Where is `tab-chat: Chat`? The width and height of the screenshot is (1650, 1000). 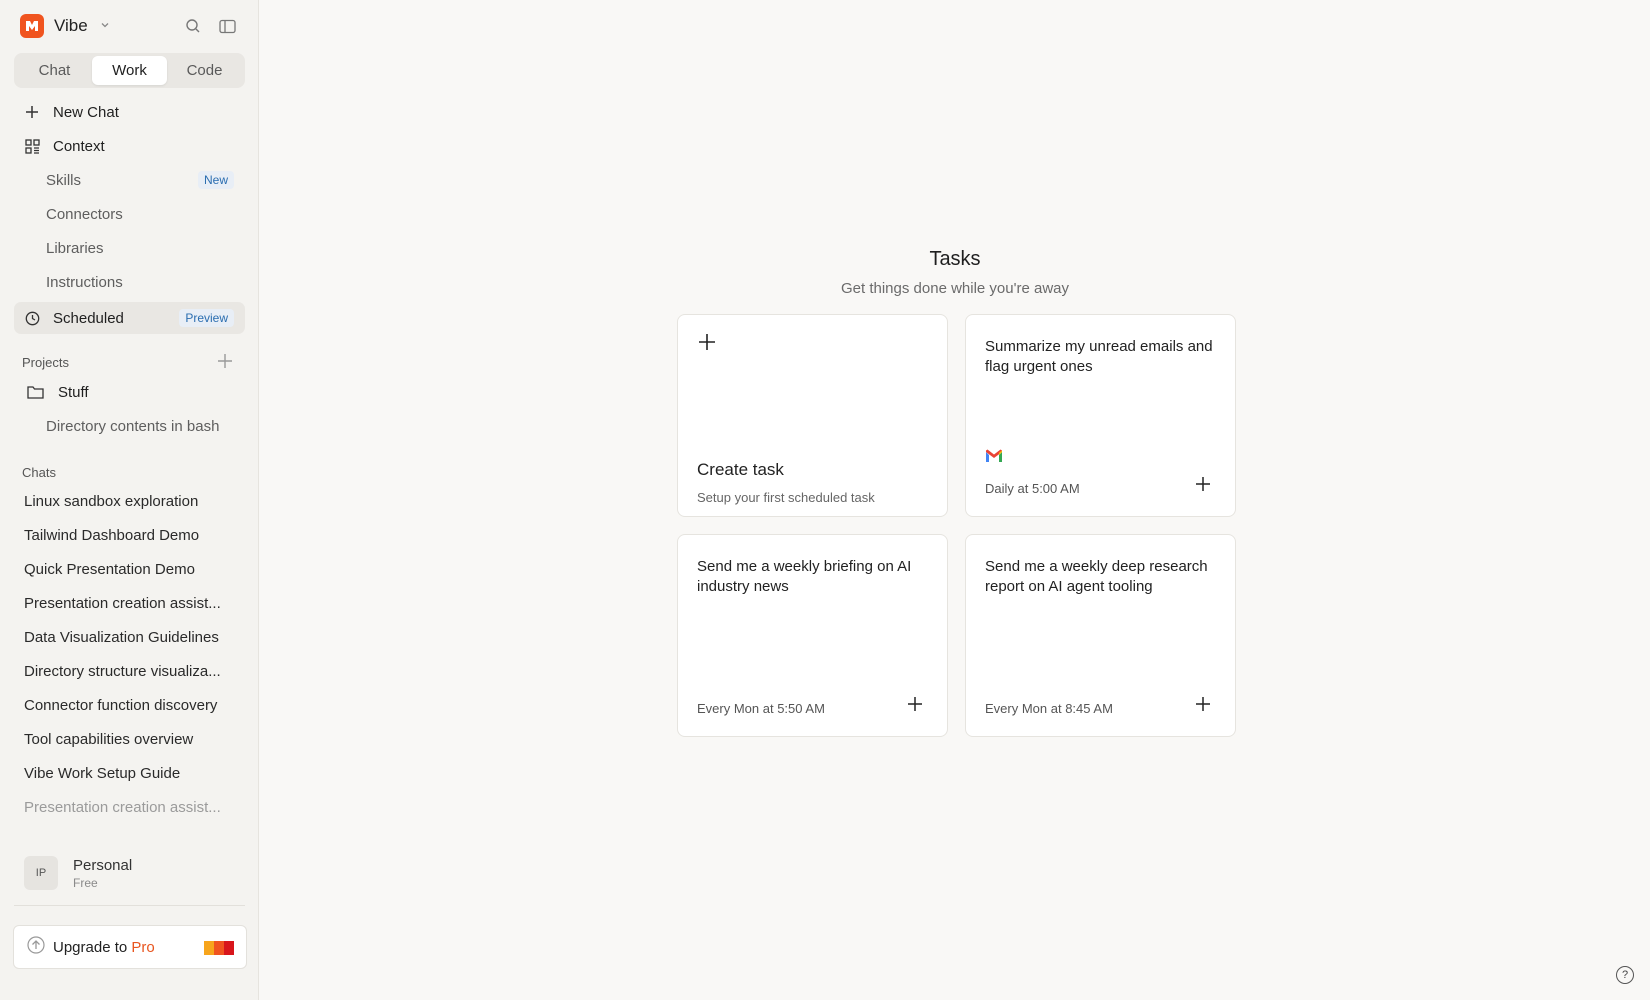 tab-chat: Chat is located at coordinates (54, 70).